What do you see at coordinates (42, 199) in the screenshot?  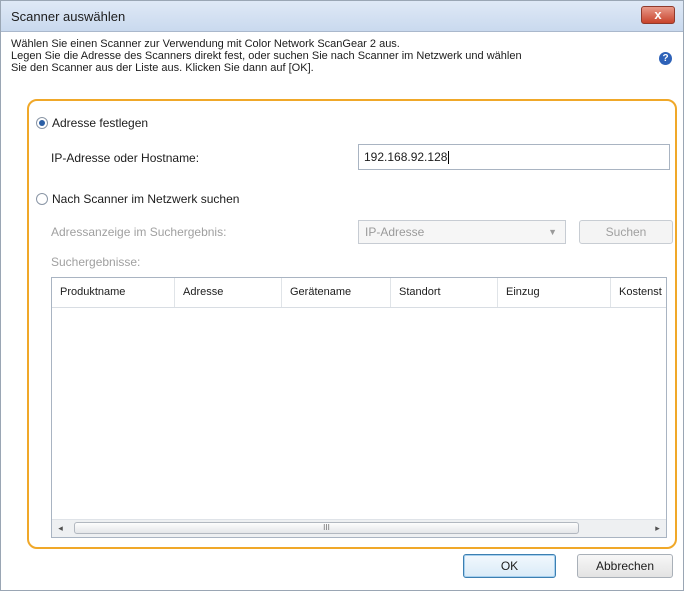 I see `search-radio` at bounding box center [42, 199].